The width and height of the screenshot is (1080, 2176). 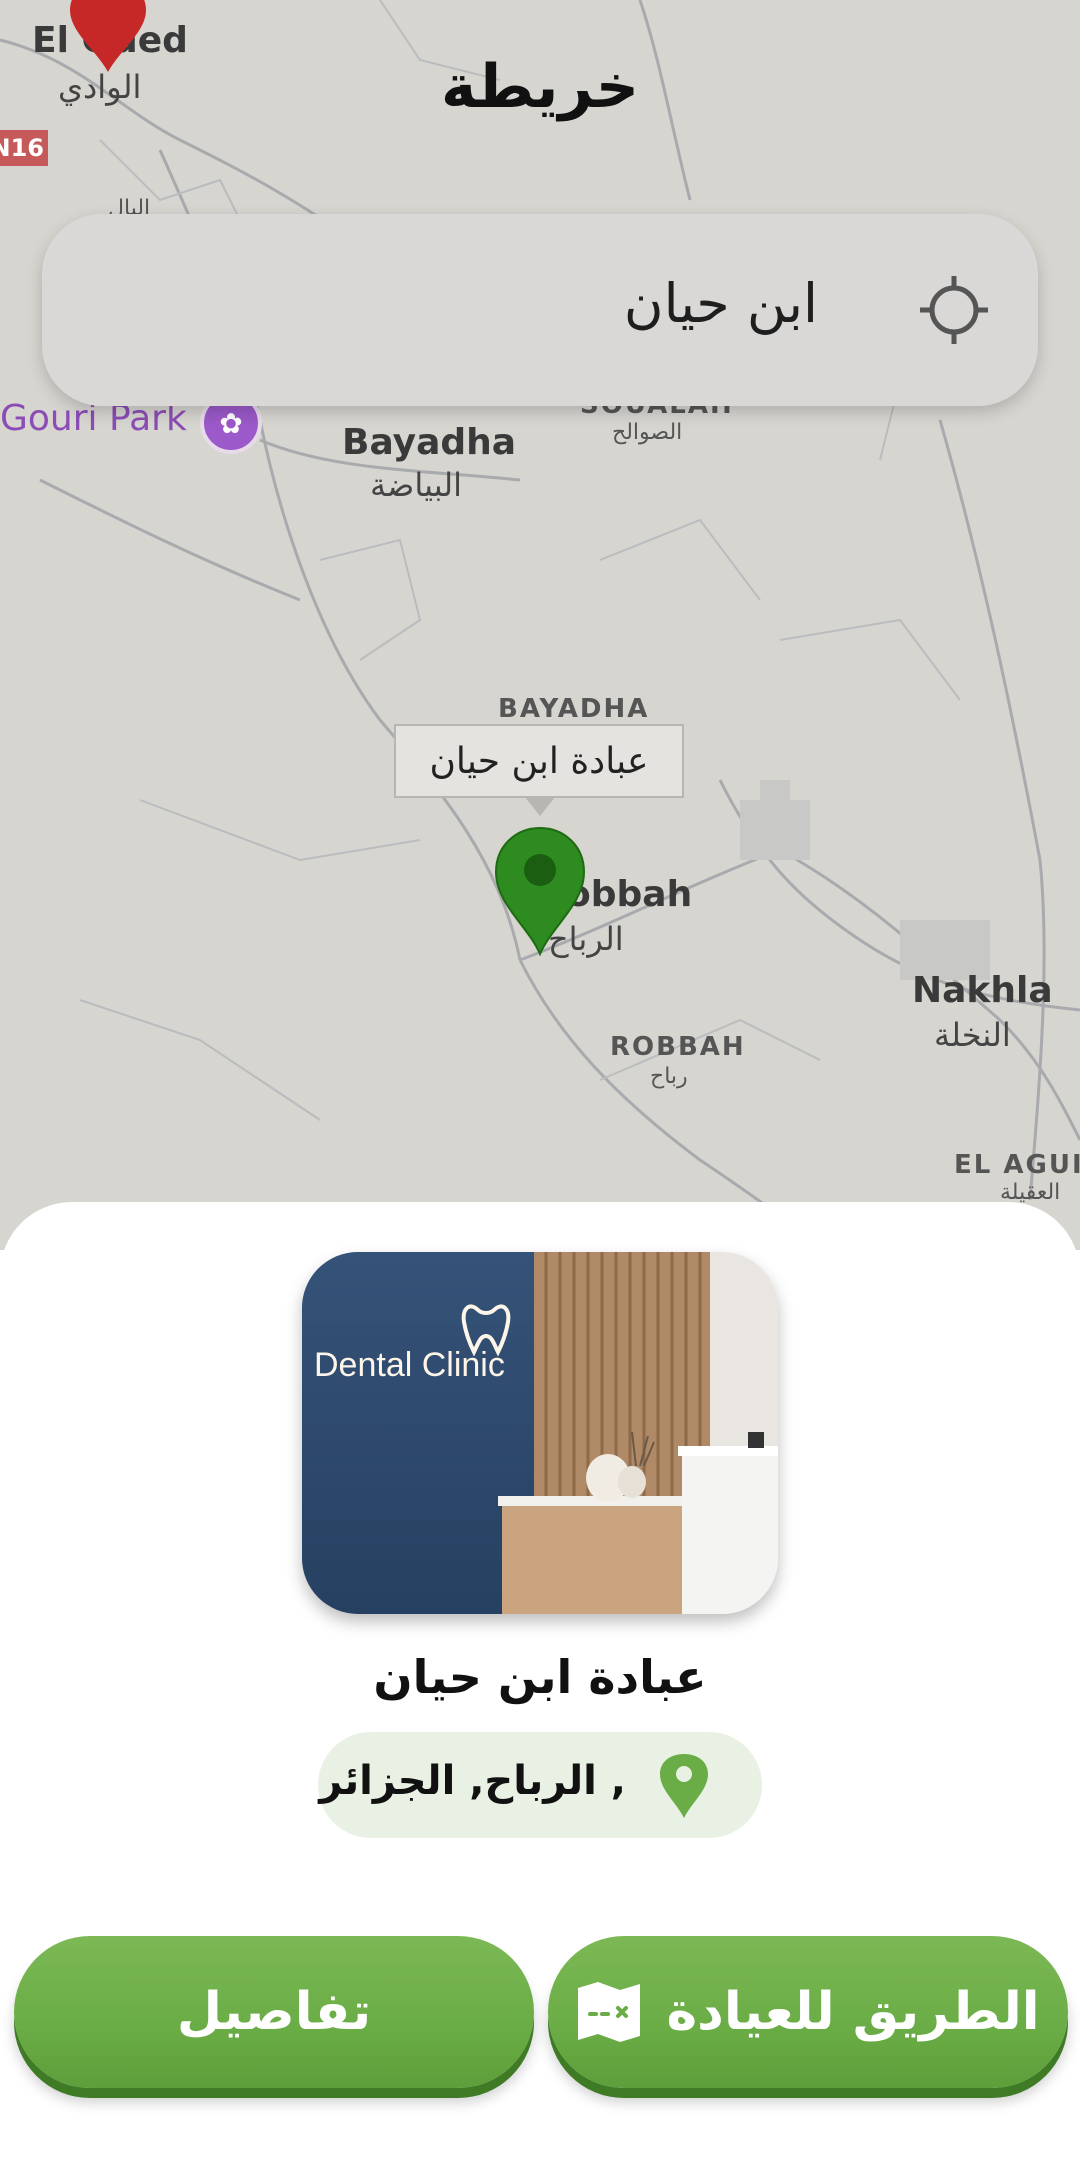 I want to click on page-title: خريطة, so click(x=540, y=87).